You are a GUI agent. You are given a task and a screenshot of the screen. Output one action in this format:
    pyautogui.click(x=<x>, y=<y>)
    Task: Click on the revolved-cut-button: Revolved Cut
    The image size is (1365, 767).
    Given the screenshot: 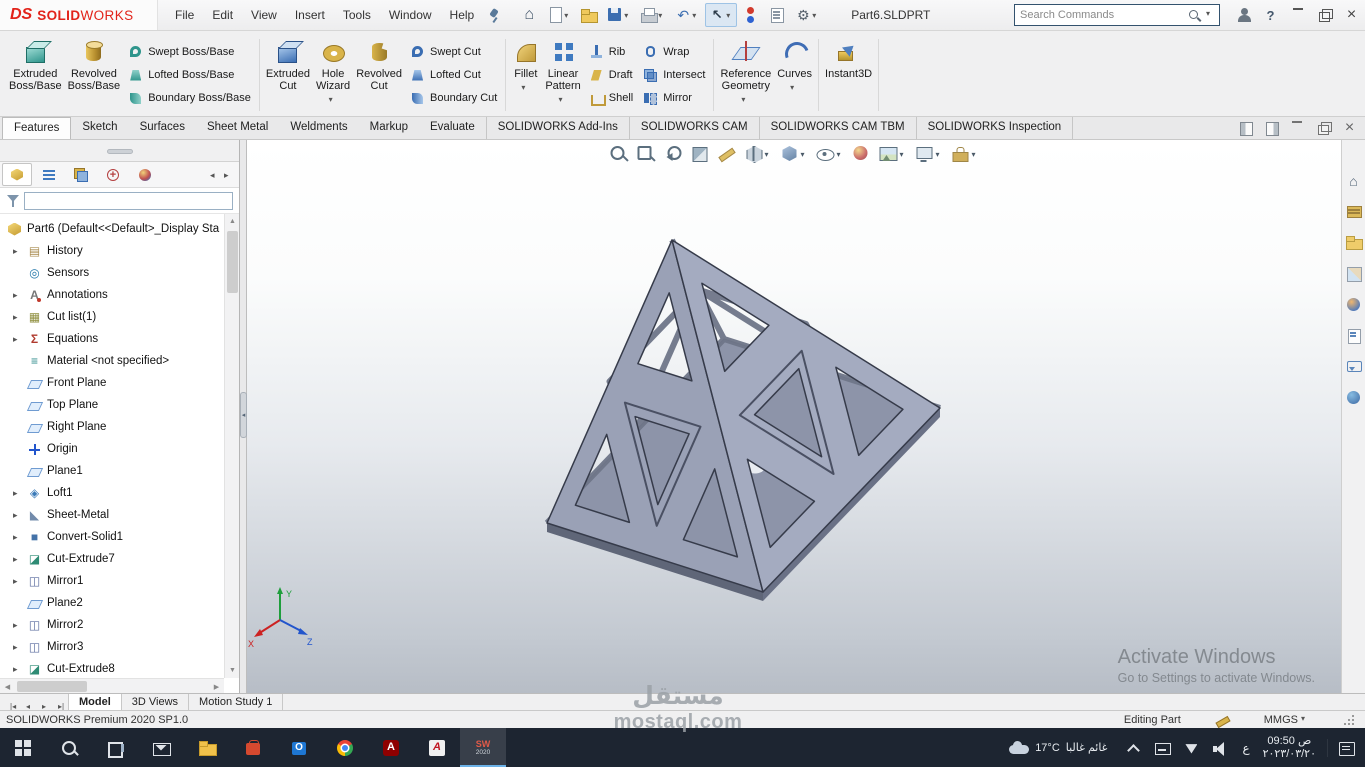 What is the action you would take?
    pyautogui.click(x=379, y=75)
    